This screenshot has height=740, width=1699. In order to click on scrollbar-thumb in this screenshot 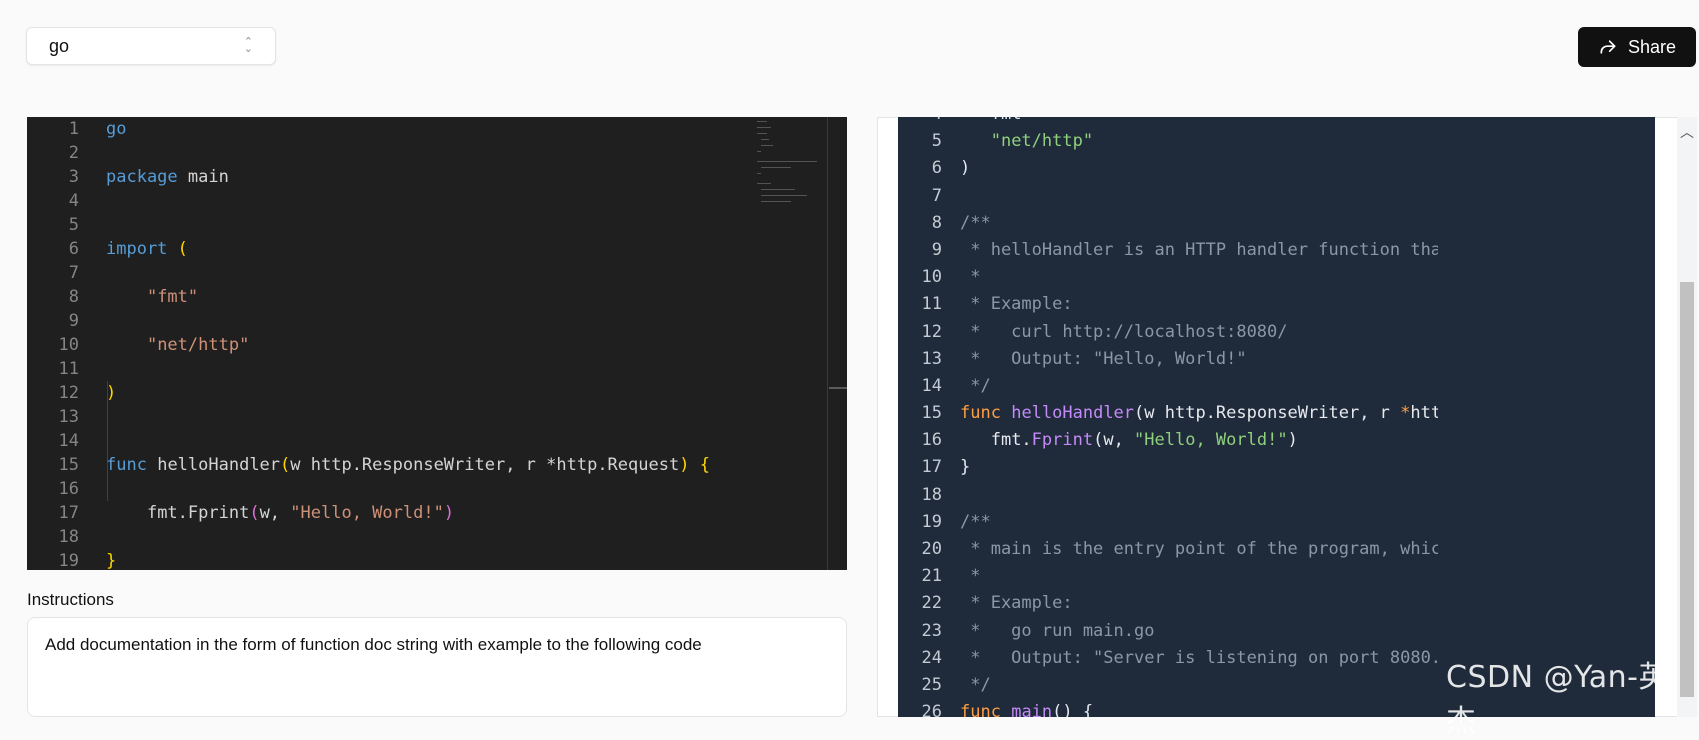, I will do `click(1687, 489)`.